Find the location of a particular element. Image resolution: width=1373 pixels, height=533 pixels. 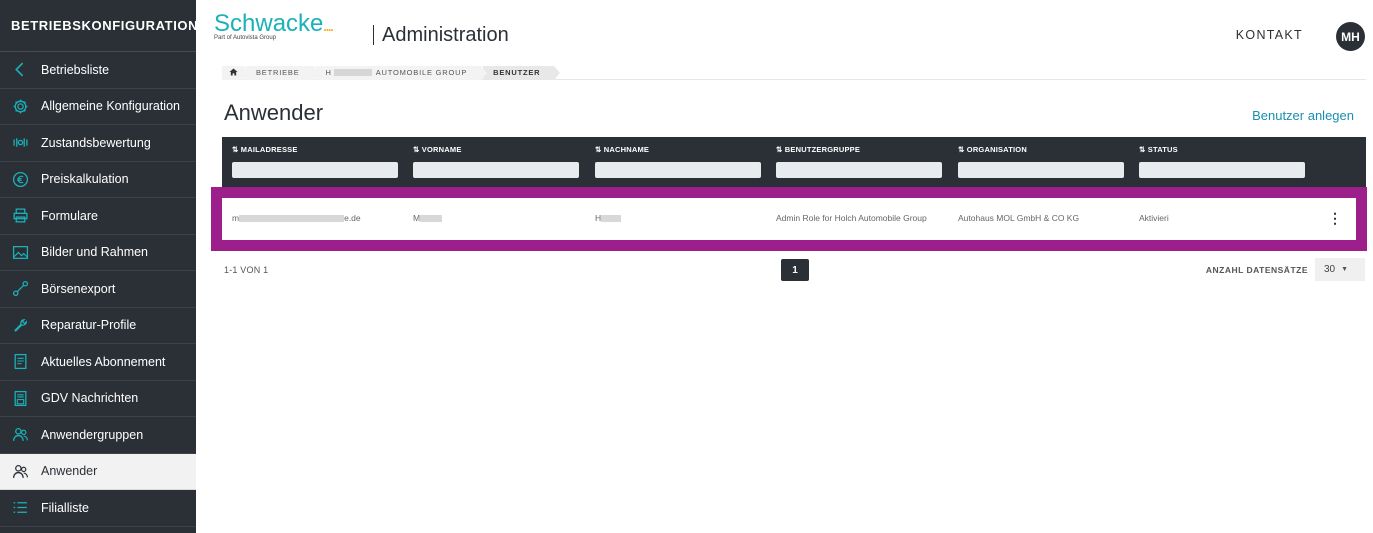

page-button-current: 1 is located at coordinates (795, 270).